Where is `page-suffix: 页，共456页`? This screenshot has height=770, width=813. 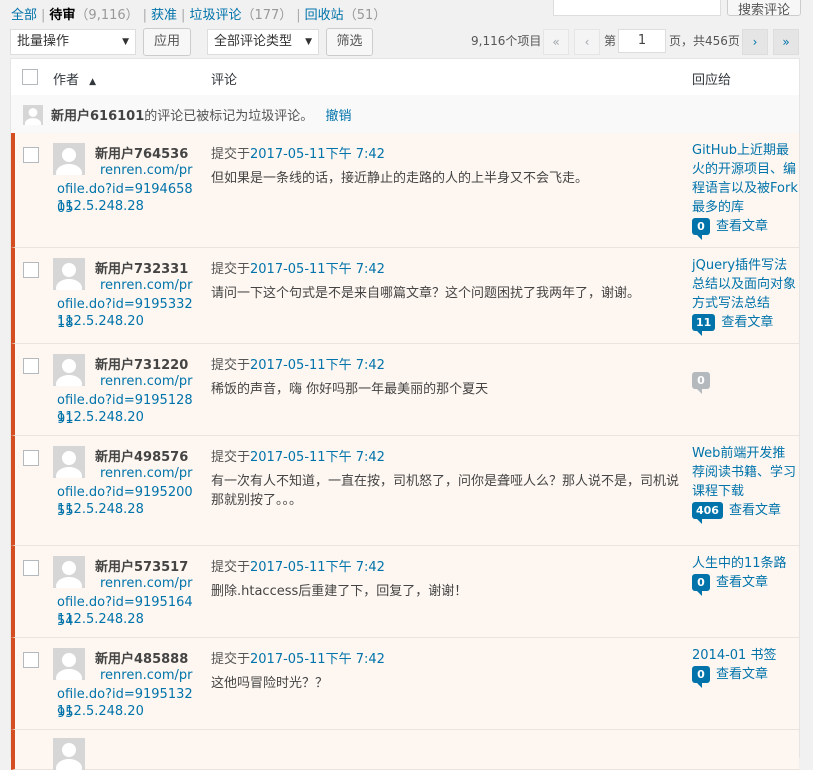 page-suffix: 页，共456页 is located at coordinates (704, 41).